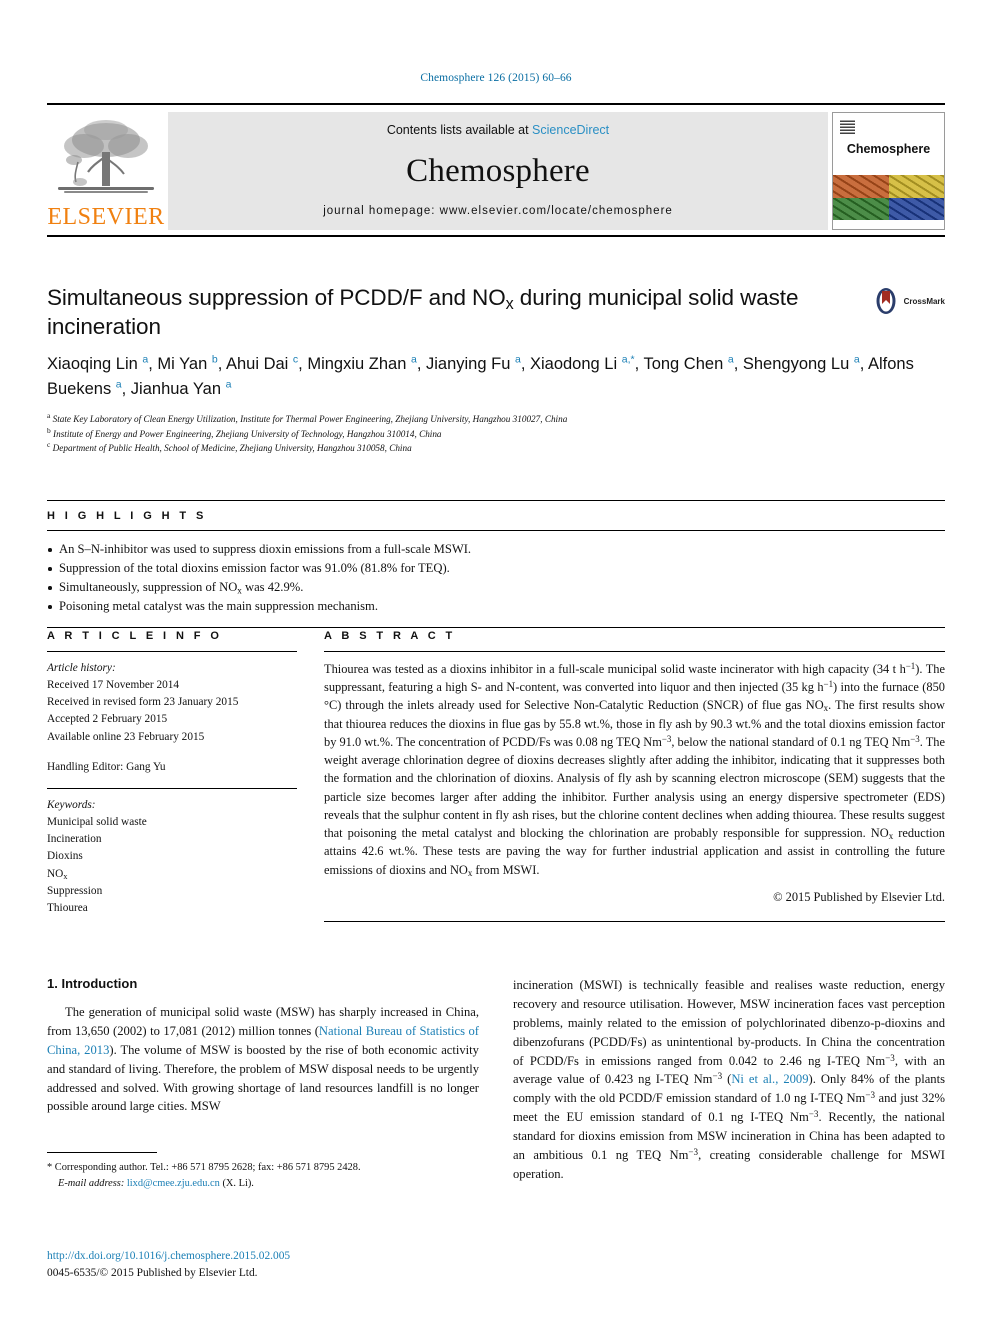 This screenshot has width=992, height=1323. I want to click on history-received: Received 17 November 2014, so click(113, 685).